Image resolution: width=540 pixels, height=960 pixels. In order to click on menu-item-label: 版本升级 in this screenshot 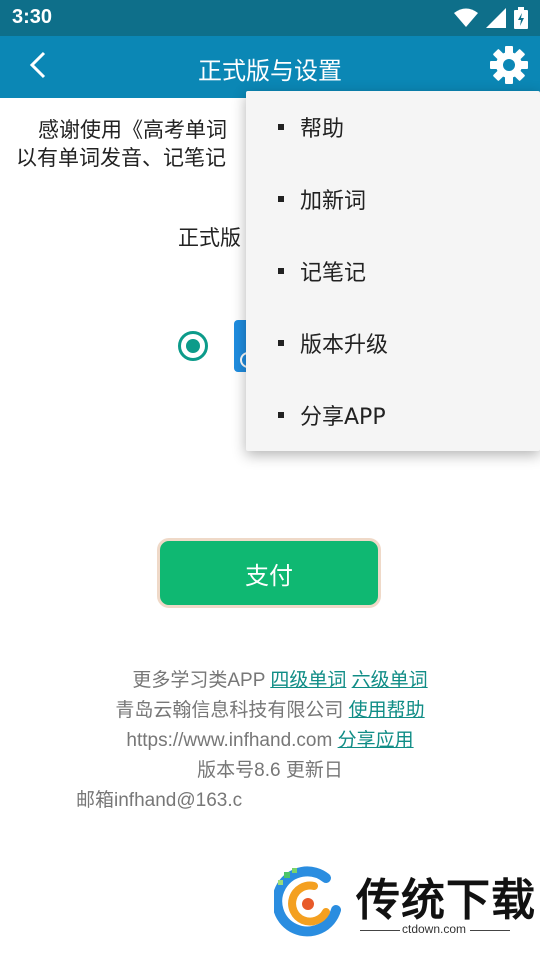, I will do `click(344, 345)`.